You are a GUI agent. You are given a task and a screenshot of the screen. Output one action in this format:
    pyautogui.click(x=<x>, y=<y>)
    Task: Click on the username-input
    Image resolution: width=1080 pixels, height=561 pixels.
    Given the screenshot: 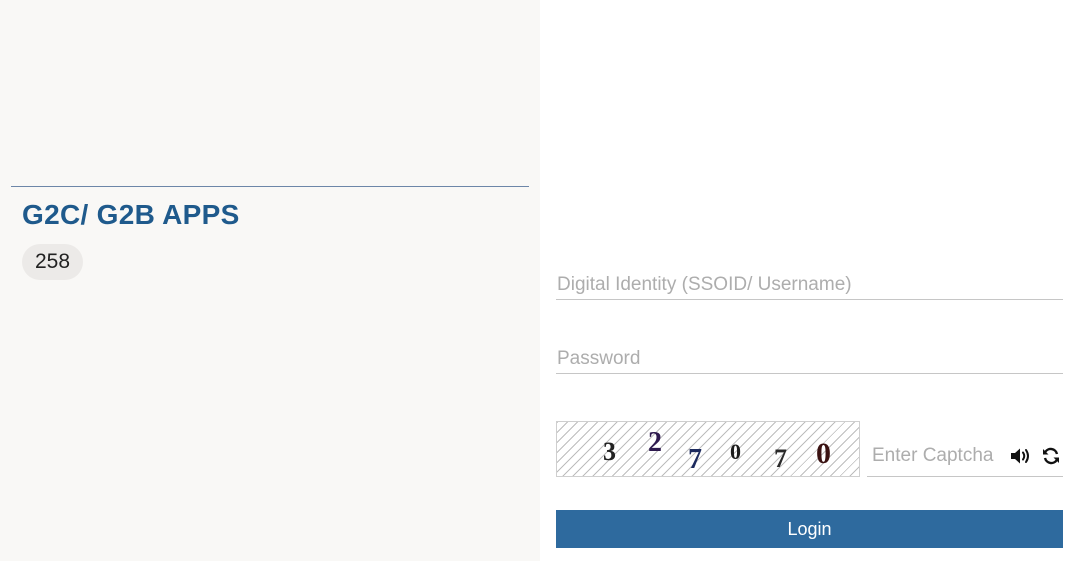 What is the action you would take?
    pyautogui.click(x=809, y=277)
    